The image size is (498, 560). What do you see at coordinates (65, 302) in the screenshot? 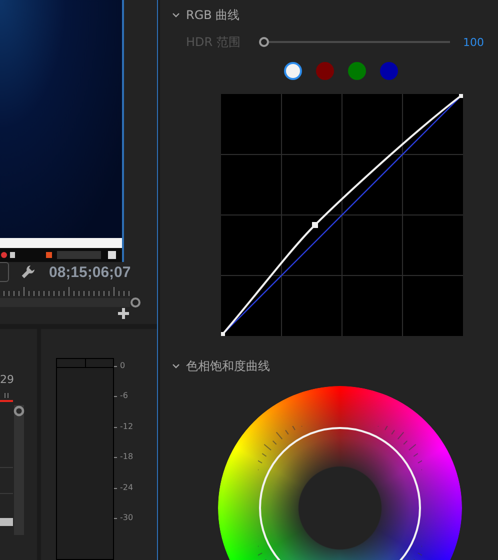
I see `scroll-bar` at bounding box center [65, 302].